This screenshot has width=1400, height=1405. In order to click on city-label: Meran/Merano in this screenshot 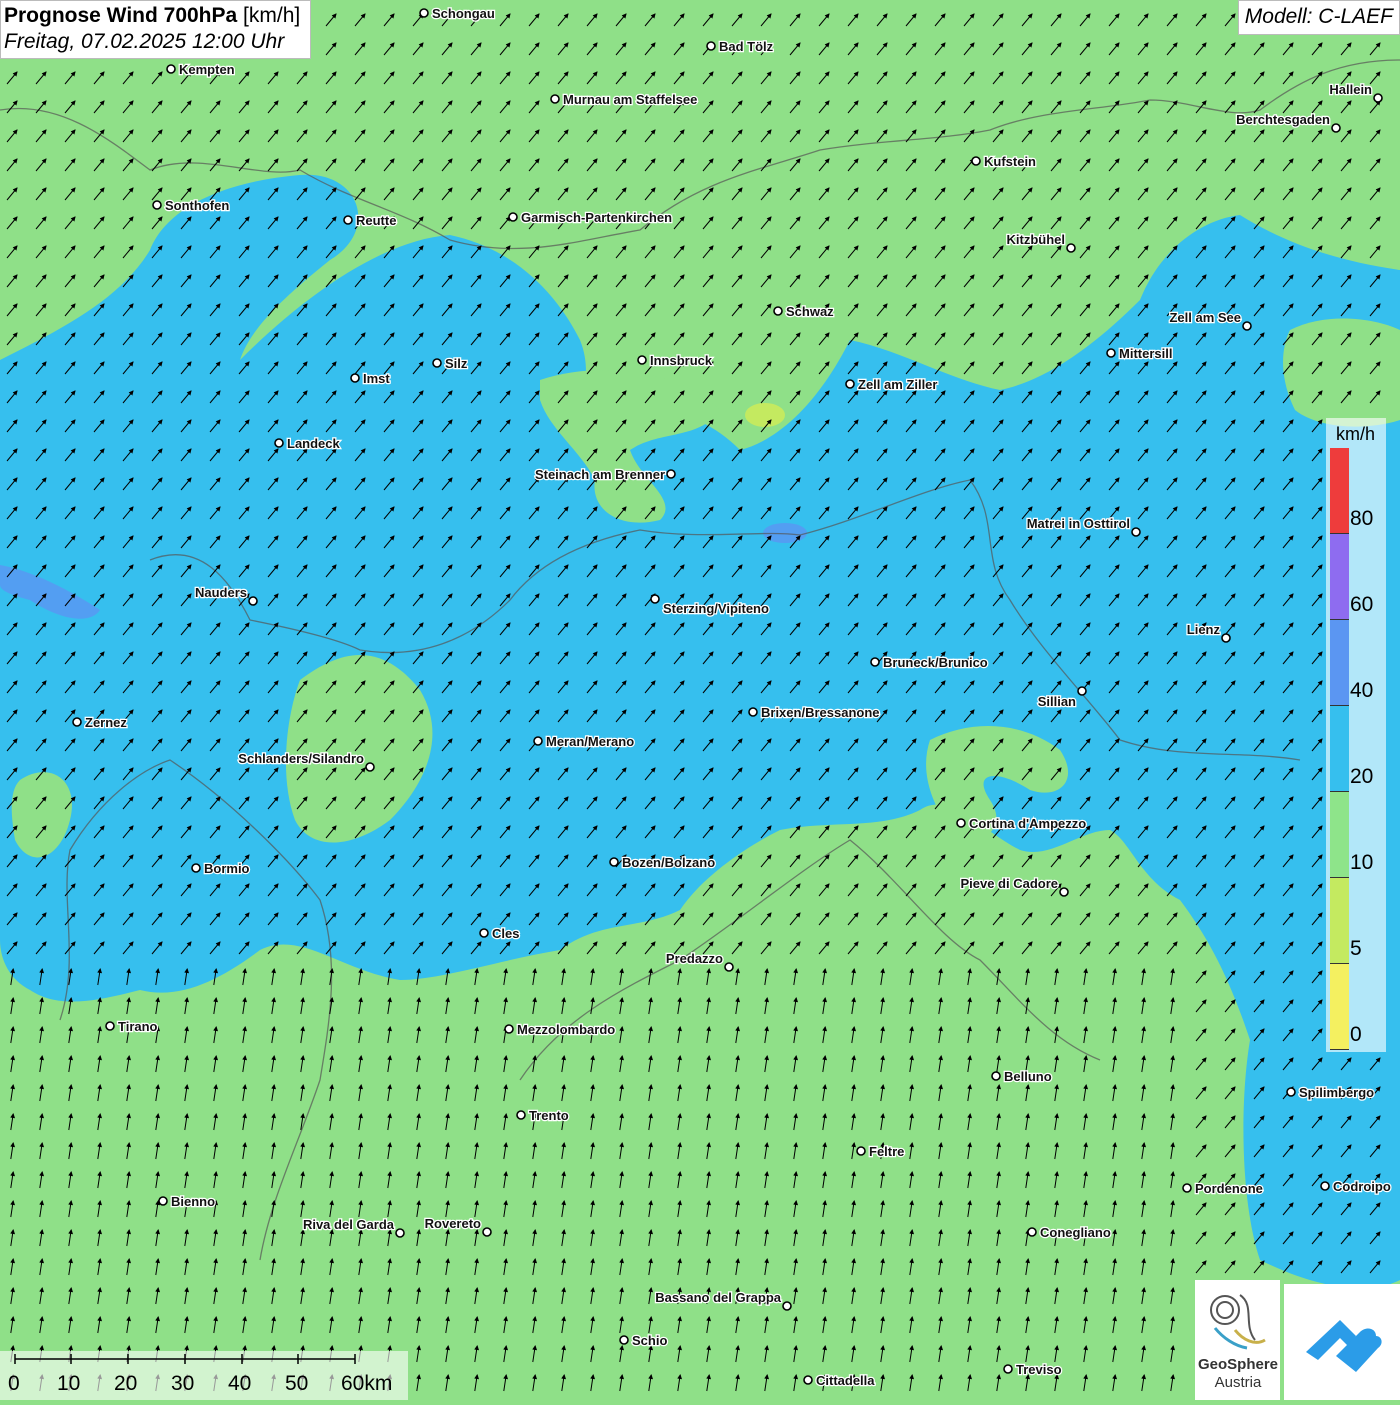, I will do `click(590, 741)`.